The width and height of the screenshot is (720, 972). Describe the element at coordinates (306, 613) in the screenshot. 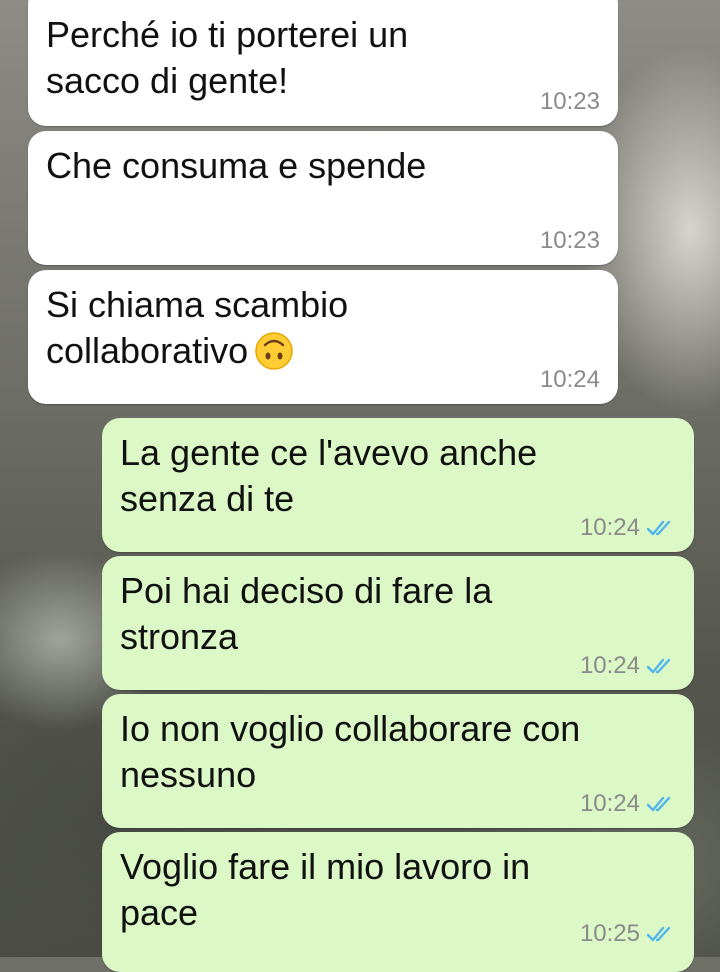

I see `message-text: Poi hai deciso di fare la stronza` at that location.